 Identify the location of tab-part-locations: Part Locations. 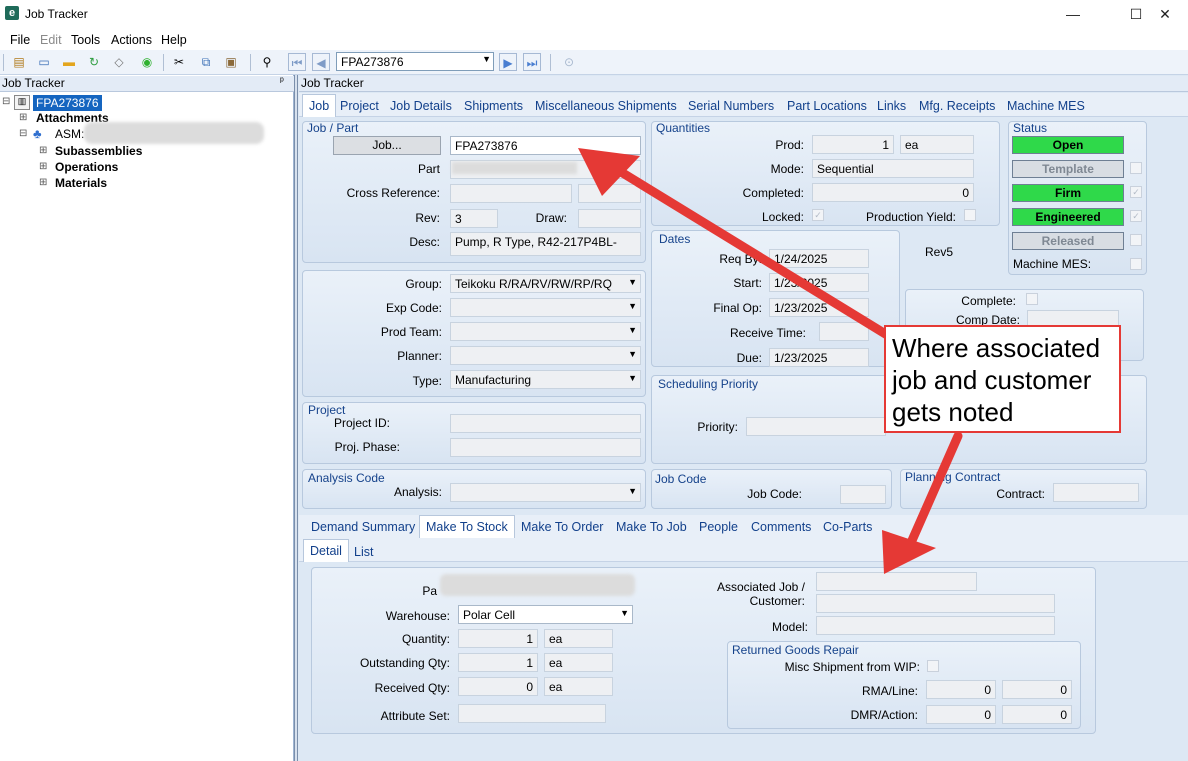
(827, 106).